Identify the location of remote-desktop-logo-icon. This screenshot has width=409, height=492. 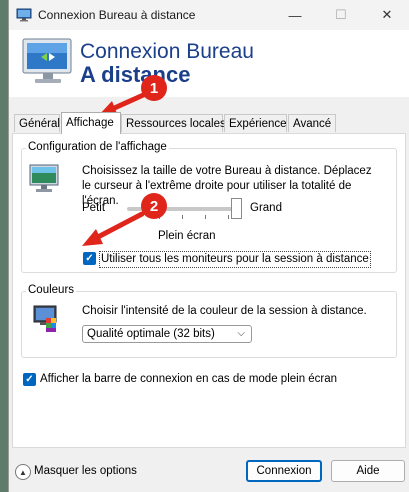
(47, 60).